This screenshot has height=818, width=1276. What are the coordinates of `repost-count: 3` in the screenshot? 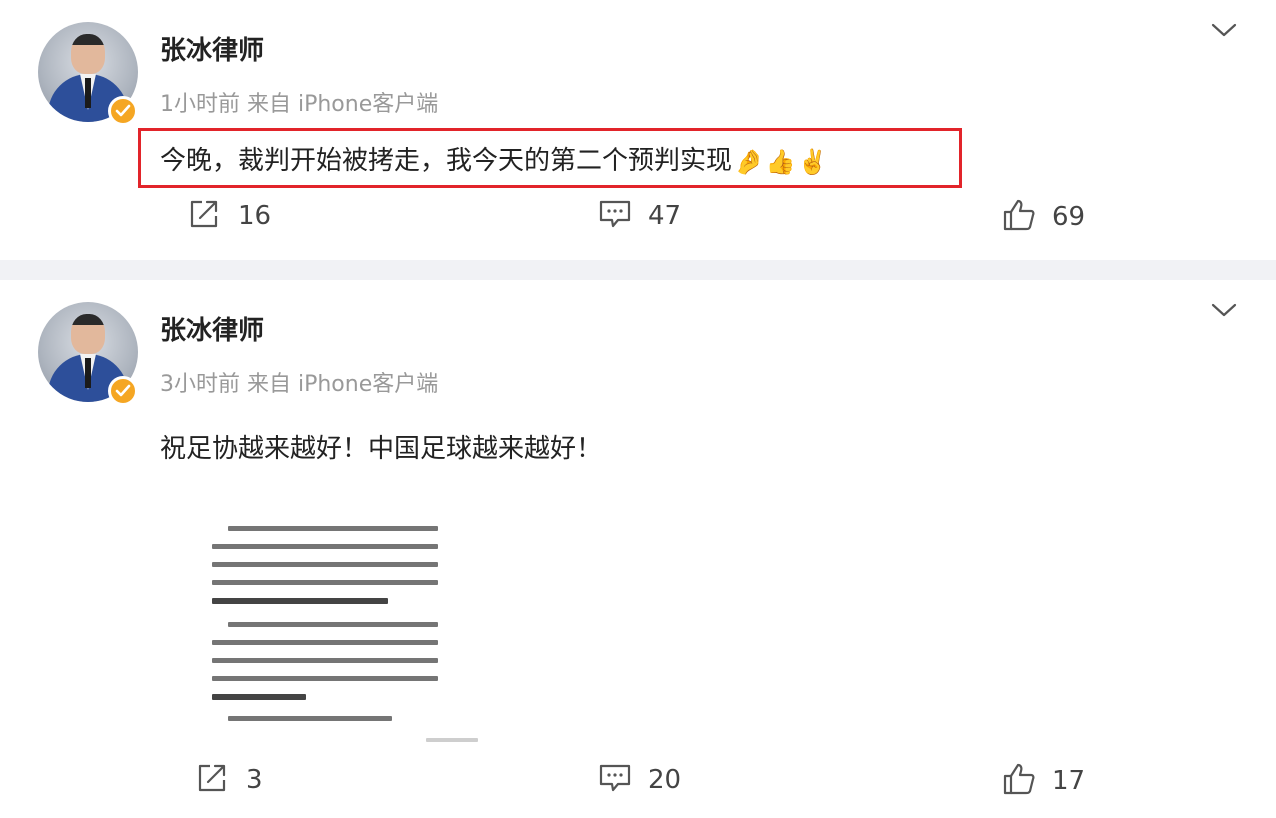 It's located at (254, 780).